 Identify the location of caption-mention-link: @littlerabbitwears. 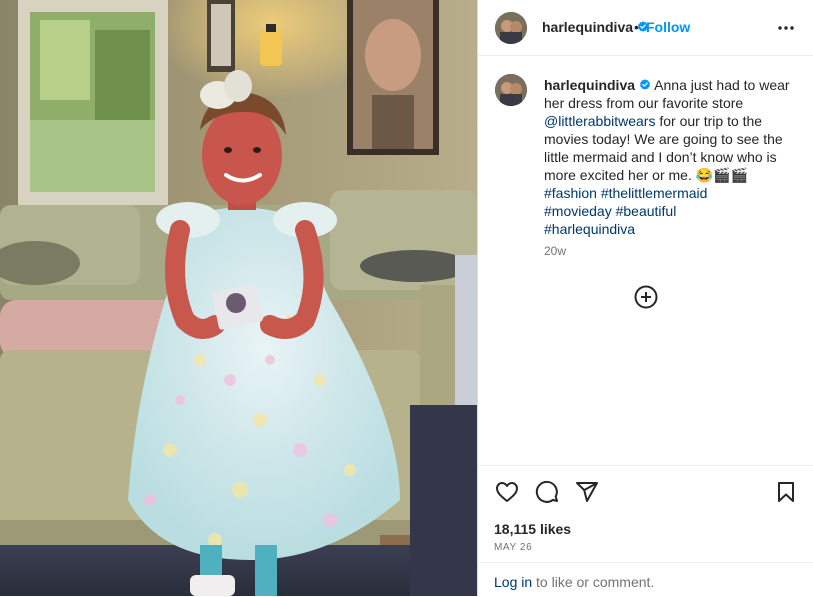
(599, 121).